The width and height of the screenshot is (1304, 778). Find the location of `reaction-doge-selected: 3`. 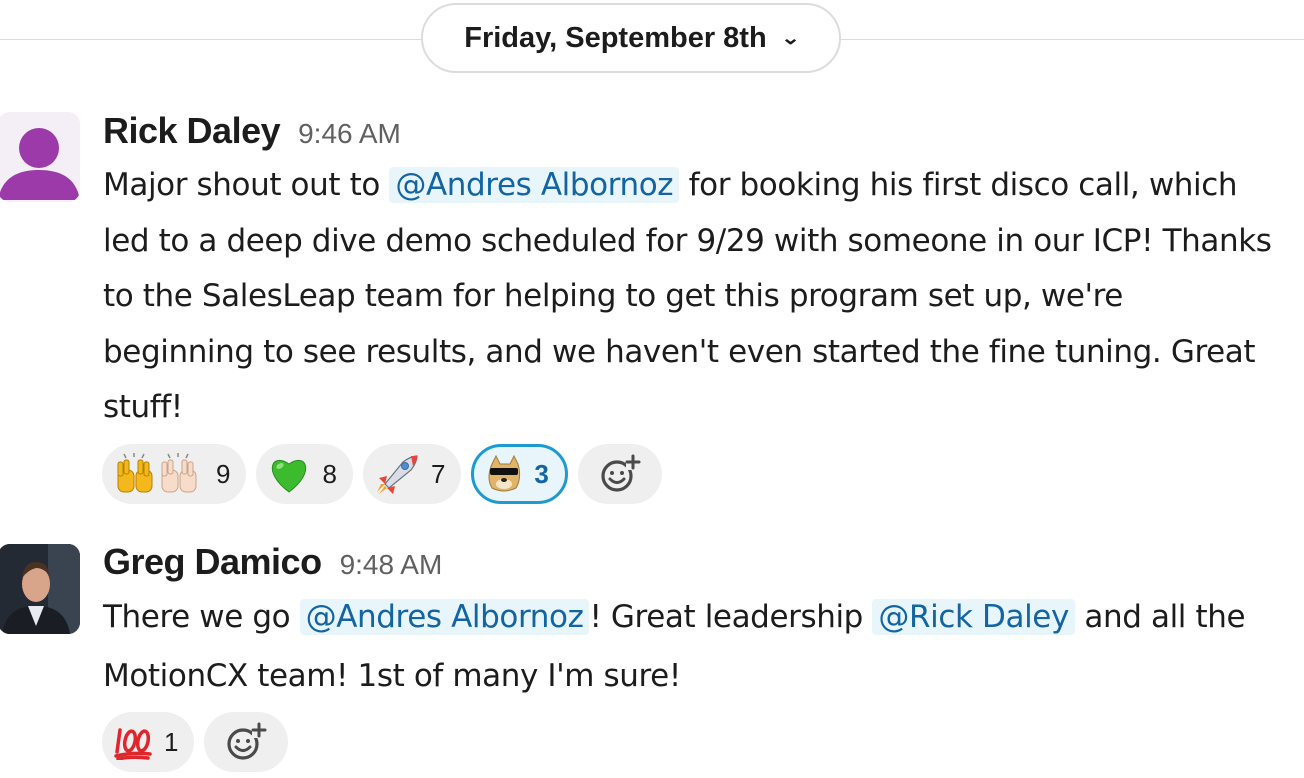

reaction-doge-selected: 3 is located at coordinates (519, 474).